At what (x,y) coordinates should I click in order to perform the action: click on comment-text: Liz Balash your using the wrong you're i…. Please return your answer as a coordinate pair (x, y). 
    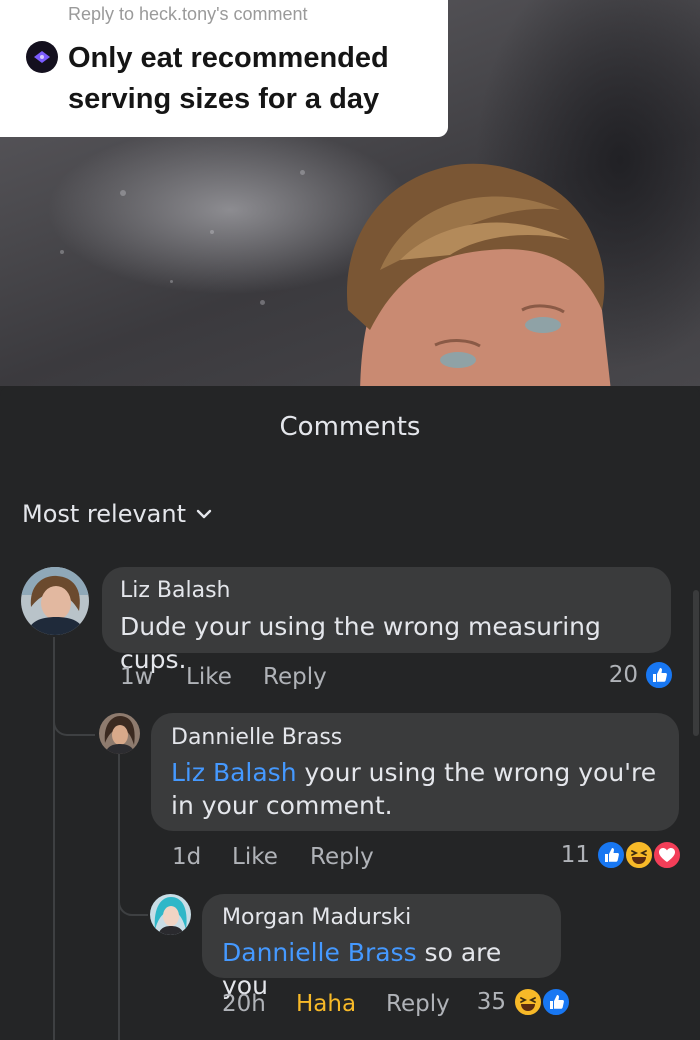
    Looking at the image, I should click on (416, 789).